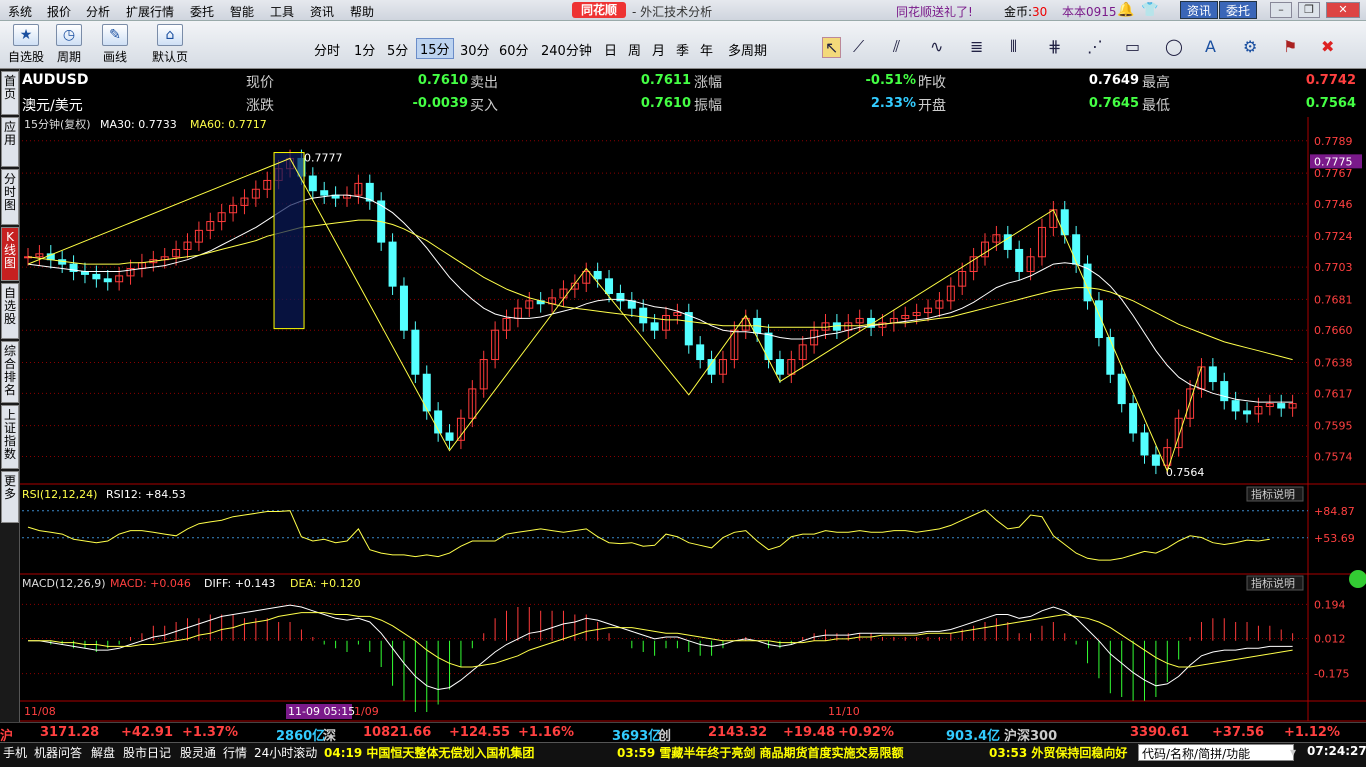  I want to click on bottom-tab-analysis: 解盘, so click(103, 752).